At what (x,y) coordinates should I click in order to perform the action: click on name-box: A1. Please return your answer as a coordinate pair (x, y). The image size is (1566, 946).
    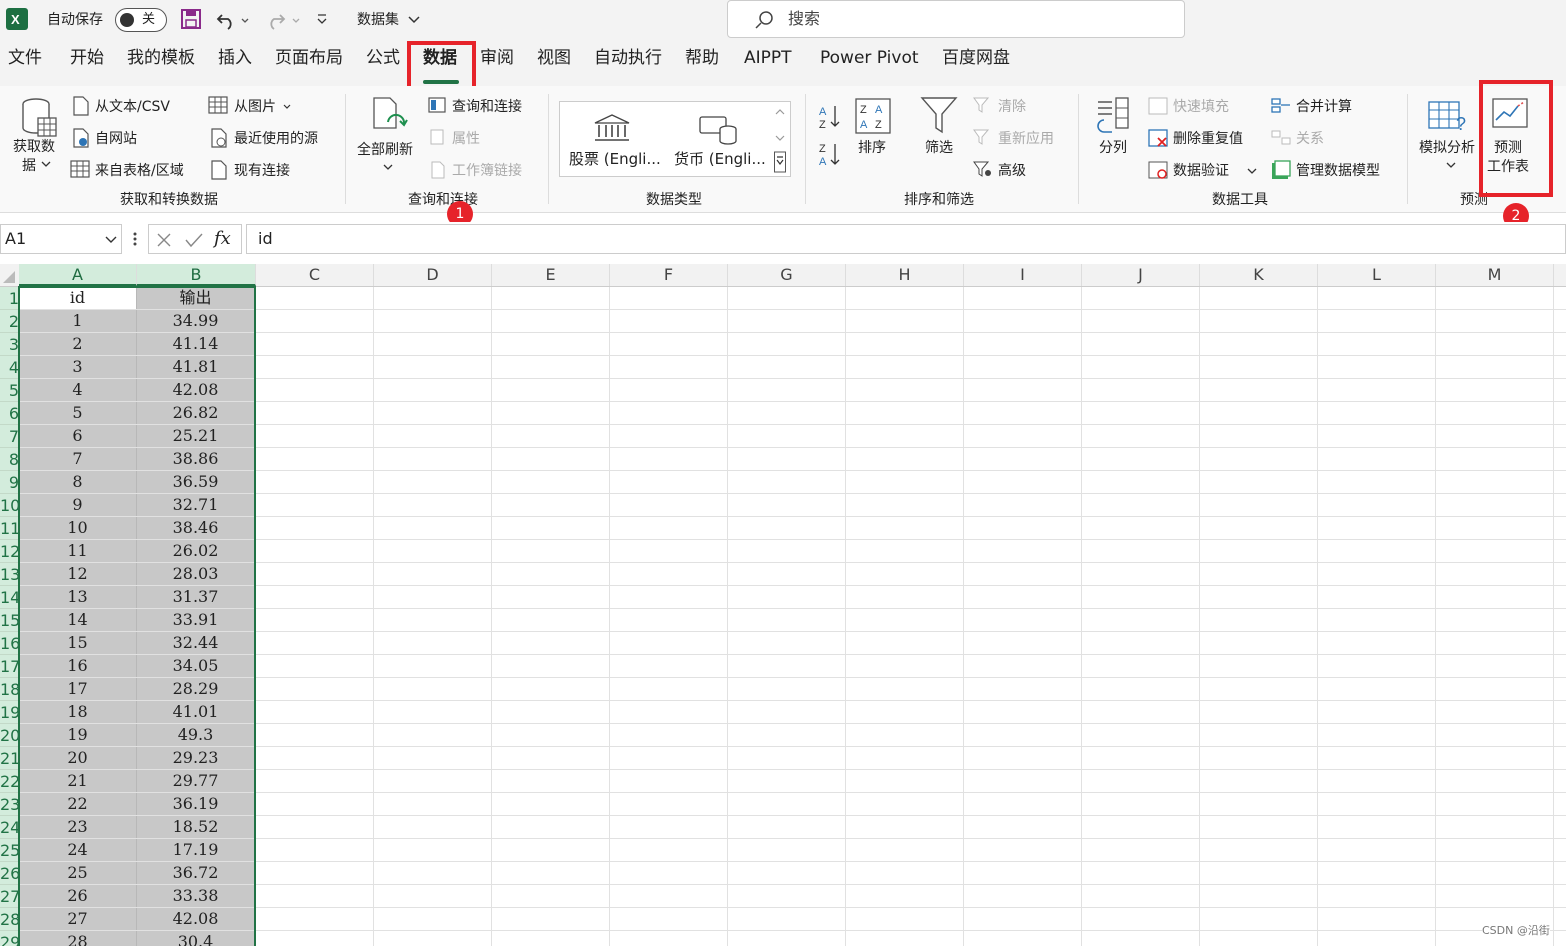
    Looking at the image, I should click on (61, 239).